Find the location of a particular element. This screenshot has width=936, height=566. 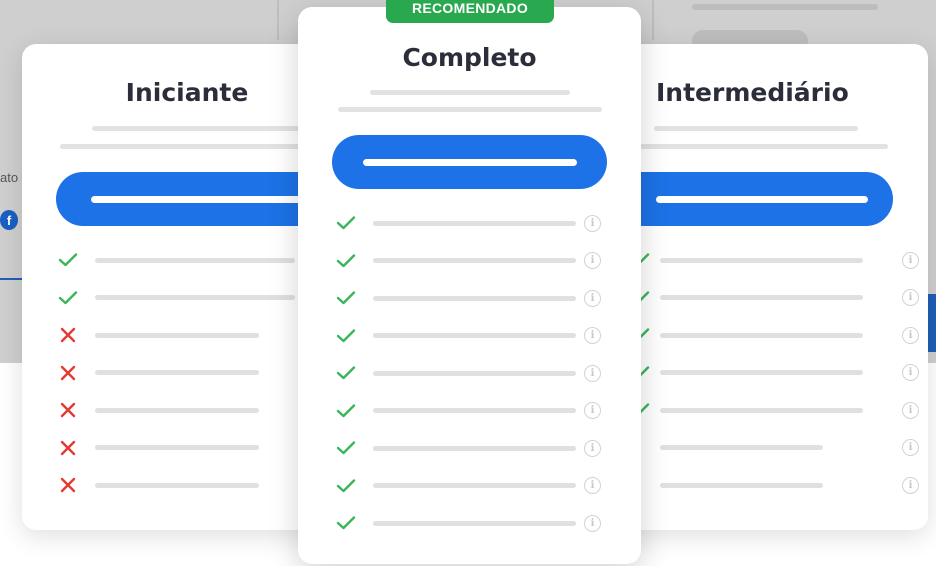

background-bar is located at coordinates (785, 7).